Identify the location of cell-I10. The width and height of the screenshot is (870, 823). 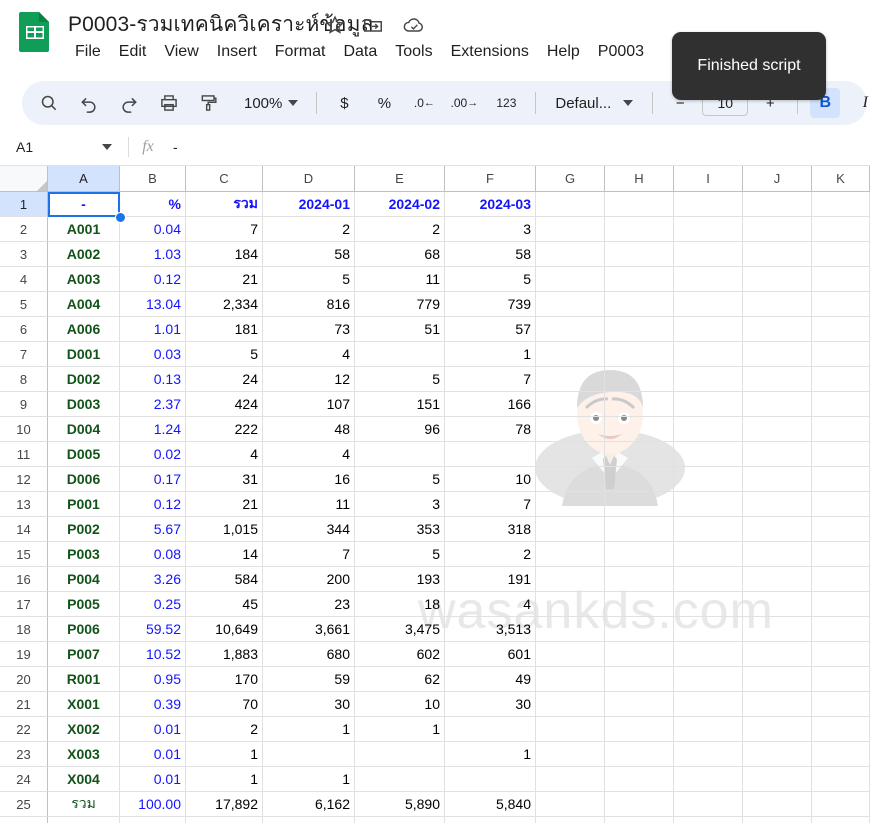
(708, 429).